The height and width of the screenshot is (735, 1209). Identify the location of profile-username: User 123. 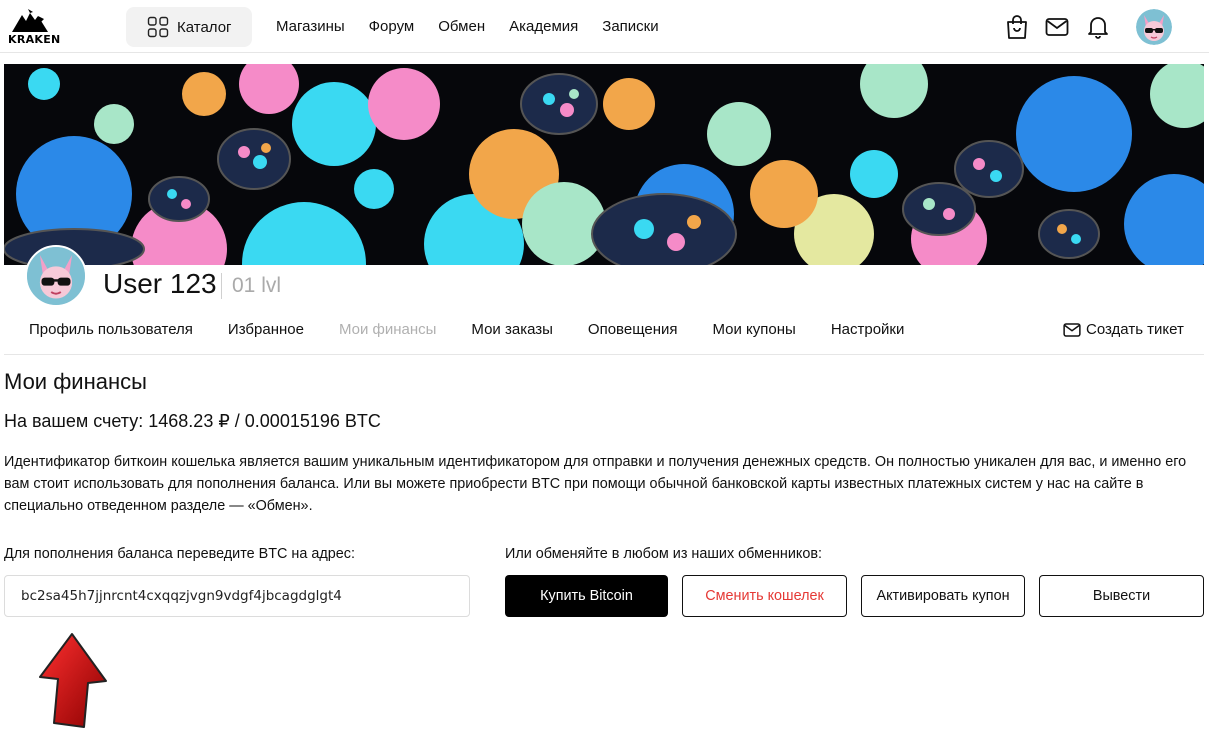
(160, 283).